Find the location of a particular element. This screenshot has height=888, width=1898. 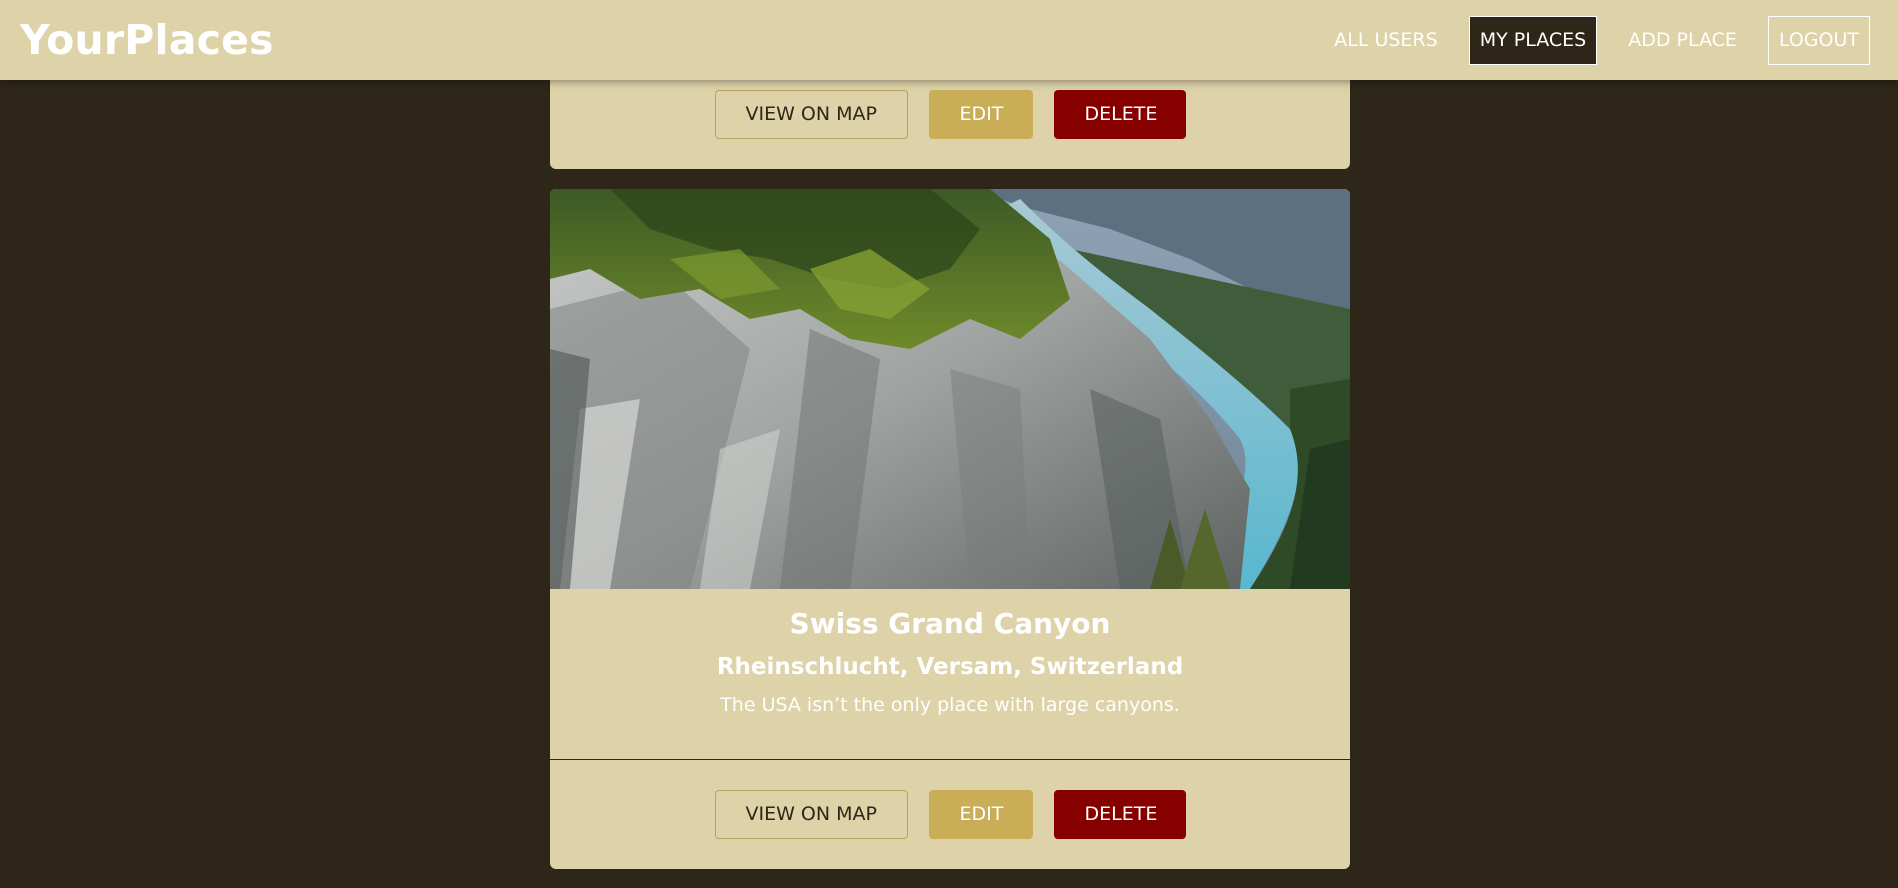

nav-add-place: ADD PLACE is located at coordinates (1682, 40).